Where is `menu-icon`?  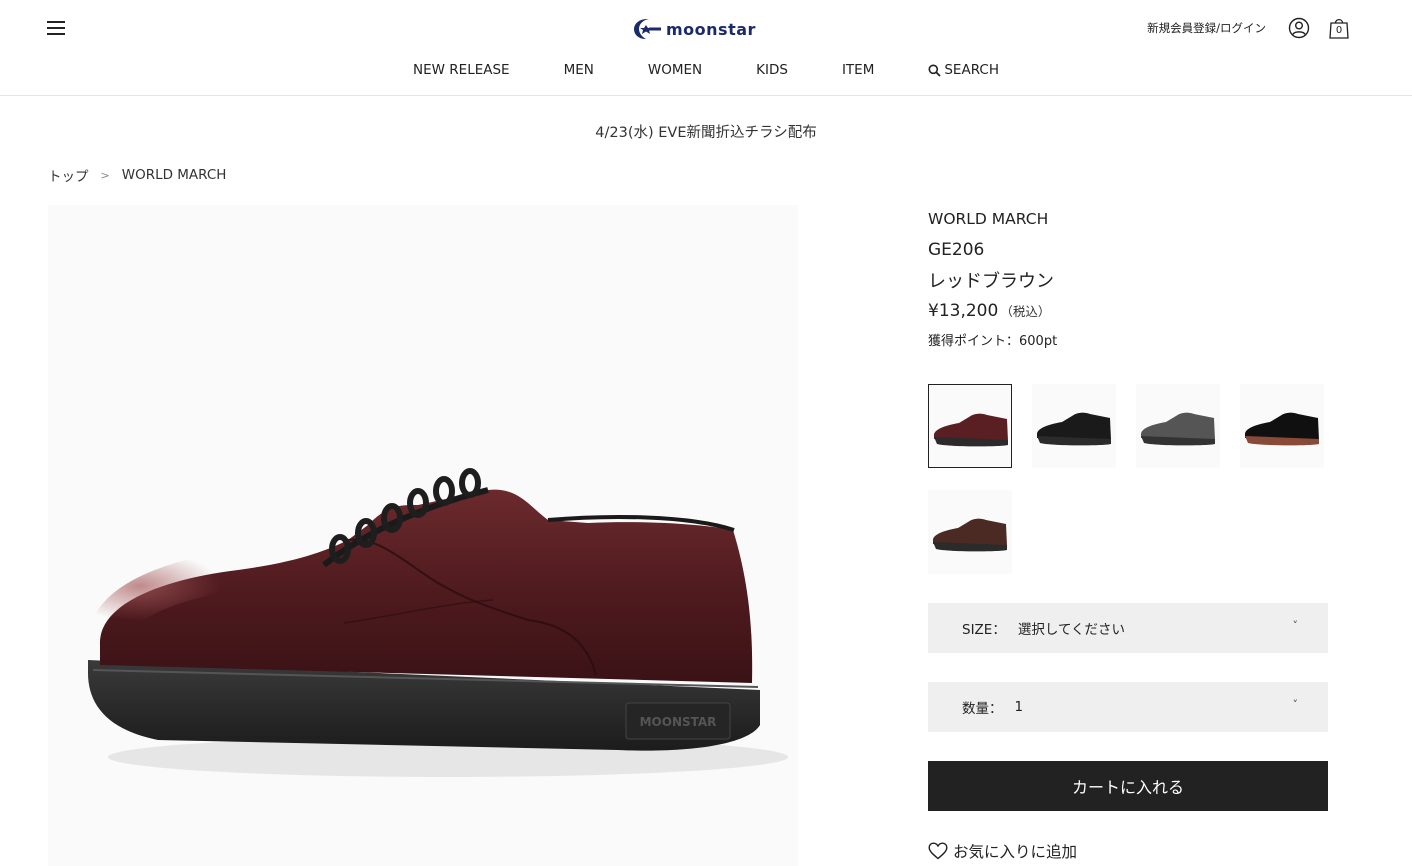 menu-icon is located at coordinates (56, 27).